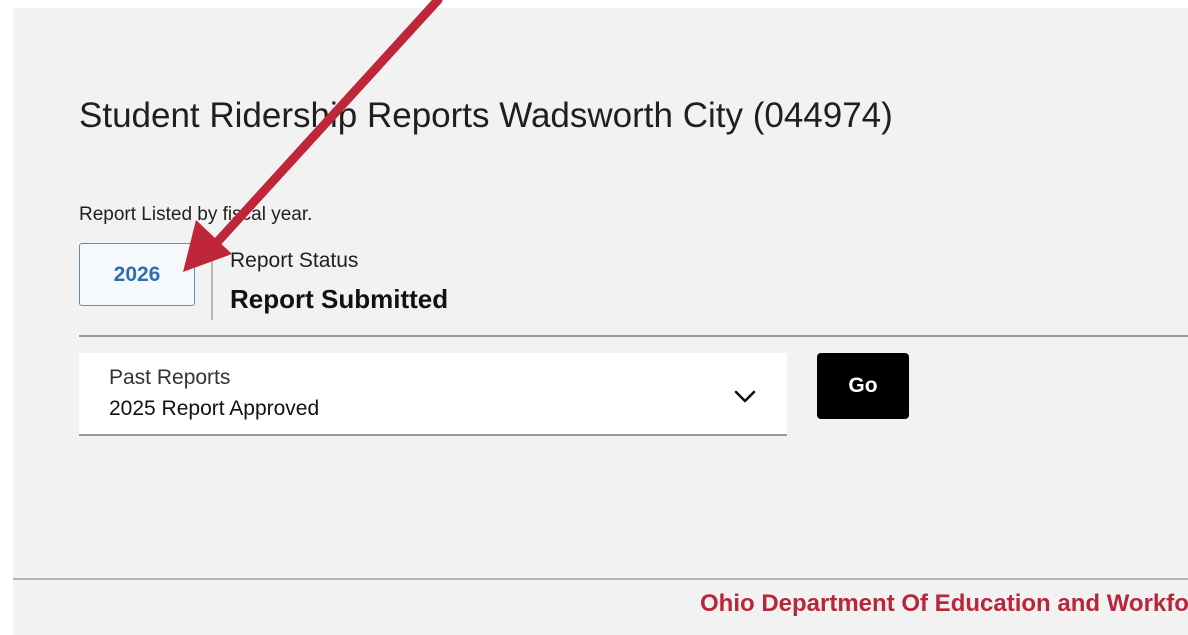 The height and width of the screenshot is (635, 1188). What do you see at coordinates (745, 396) in the screenshot?
I see `chevron-down-icon` at bounding box center [745, 396].